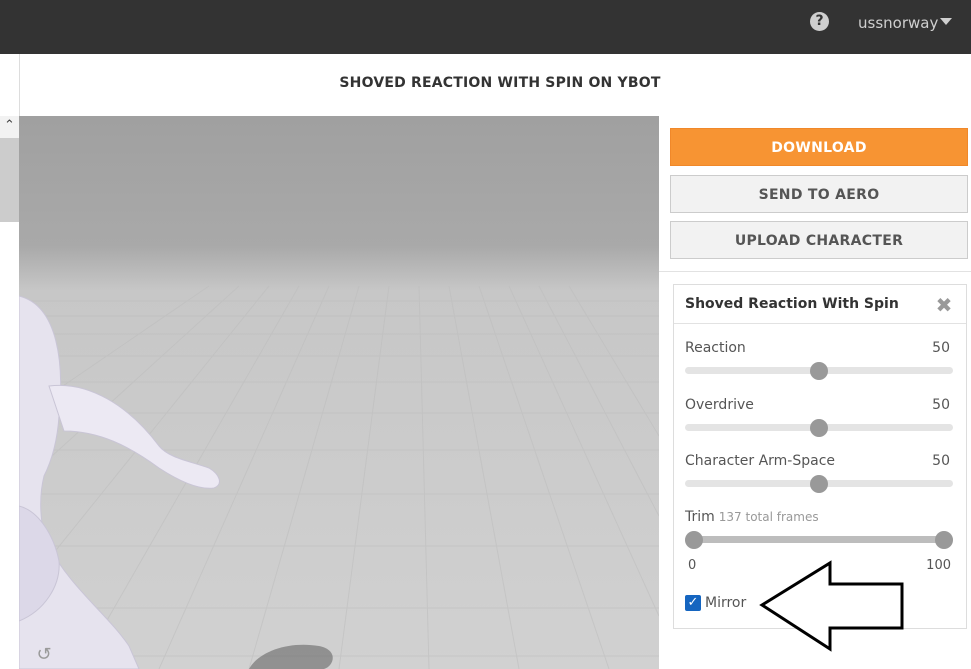 The width and height of the screenshot is (971, 669). Describe the element at coordinates (44, 655) in the screenshot. I see `reset-rotate-icon: ↺` at that location.